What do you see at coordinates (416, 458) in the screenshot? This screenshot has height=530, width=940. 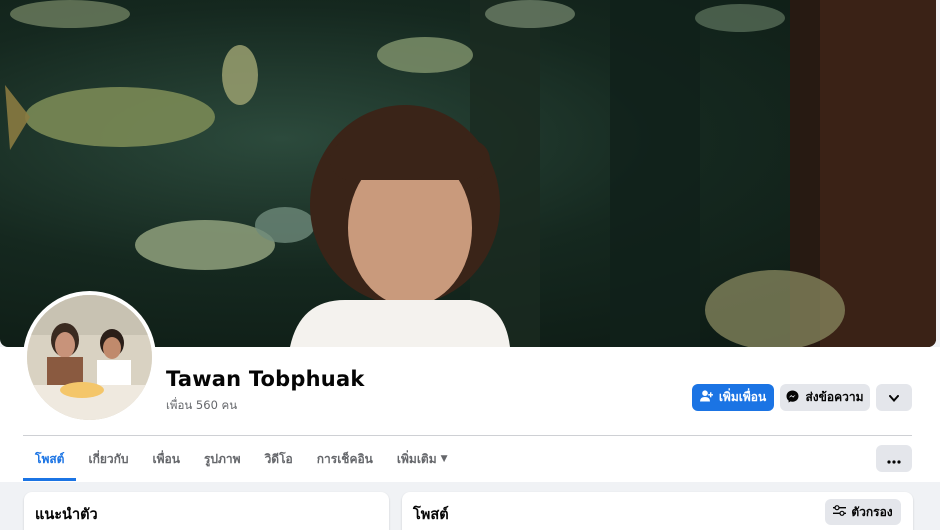 I see `tab-label: เพิ่มเติม` at bounding box center [416, 458].